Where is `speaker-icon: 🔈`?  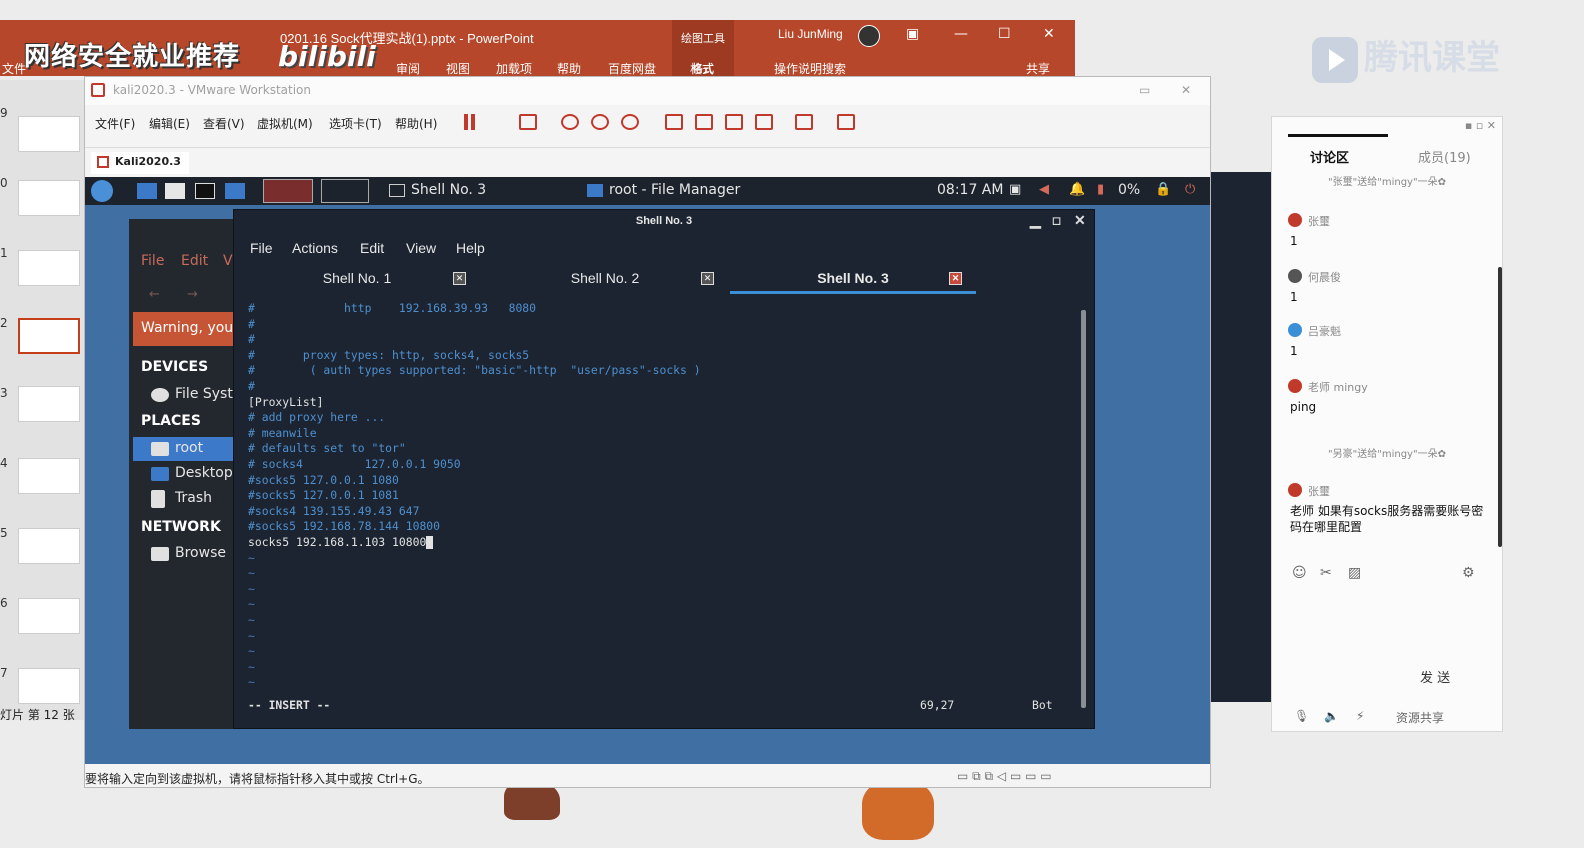
speaker-icon: 🔈 is located at coordinates (1331, 716).